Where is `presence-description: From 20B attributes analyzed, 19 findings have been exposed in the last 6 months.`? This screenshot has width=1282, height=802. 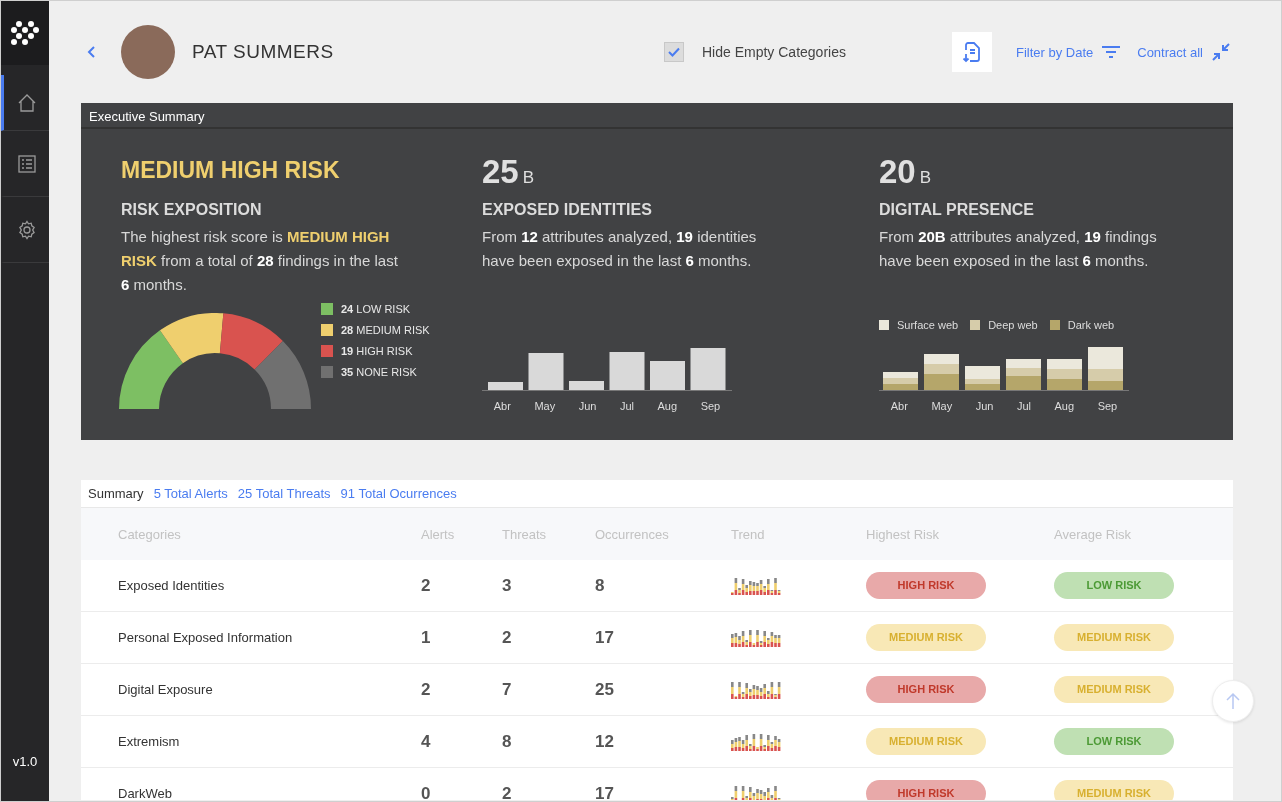
presence-description: From 20B attributes analyzed, 19 findings have been exposed in the last 6 months. is located at coordinates (1018, 249).